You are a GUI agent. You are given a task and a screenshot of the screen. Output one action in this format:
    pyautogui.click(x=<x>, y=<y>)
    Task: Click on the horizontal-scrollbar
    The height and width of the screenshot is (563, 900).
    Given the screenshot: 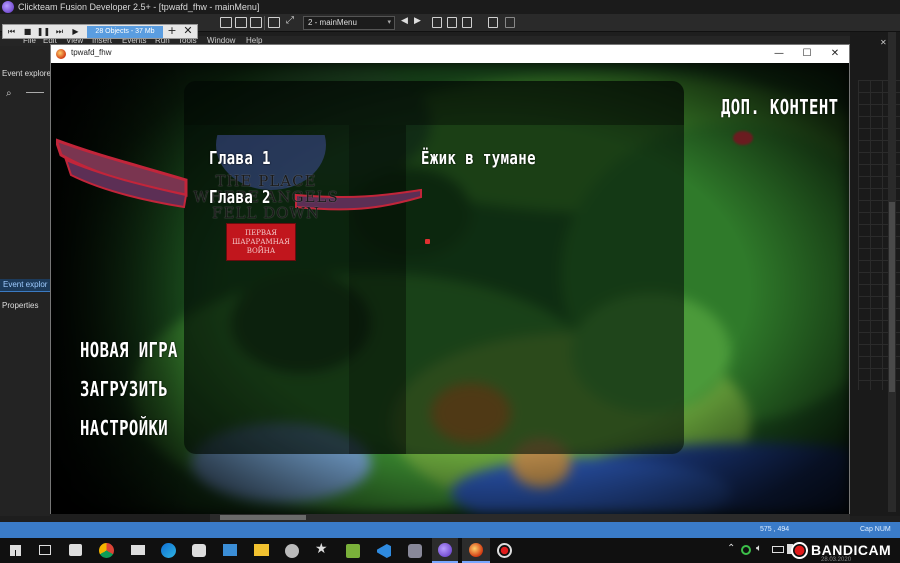 What is the action you would take?
    pyautogui.click(x=530, y=517)
    